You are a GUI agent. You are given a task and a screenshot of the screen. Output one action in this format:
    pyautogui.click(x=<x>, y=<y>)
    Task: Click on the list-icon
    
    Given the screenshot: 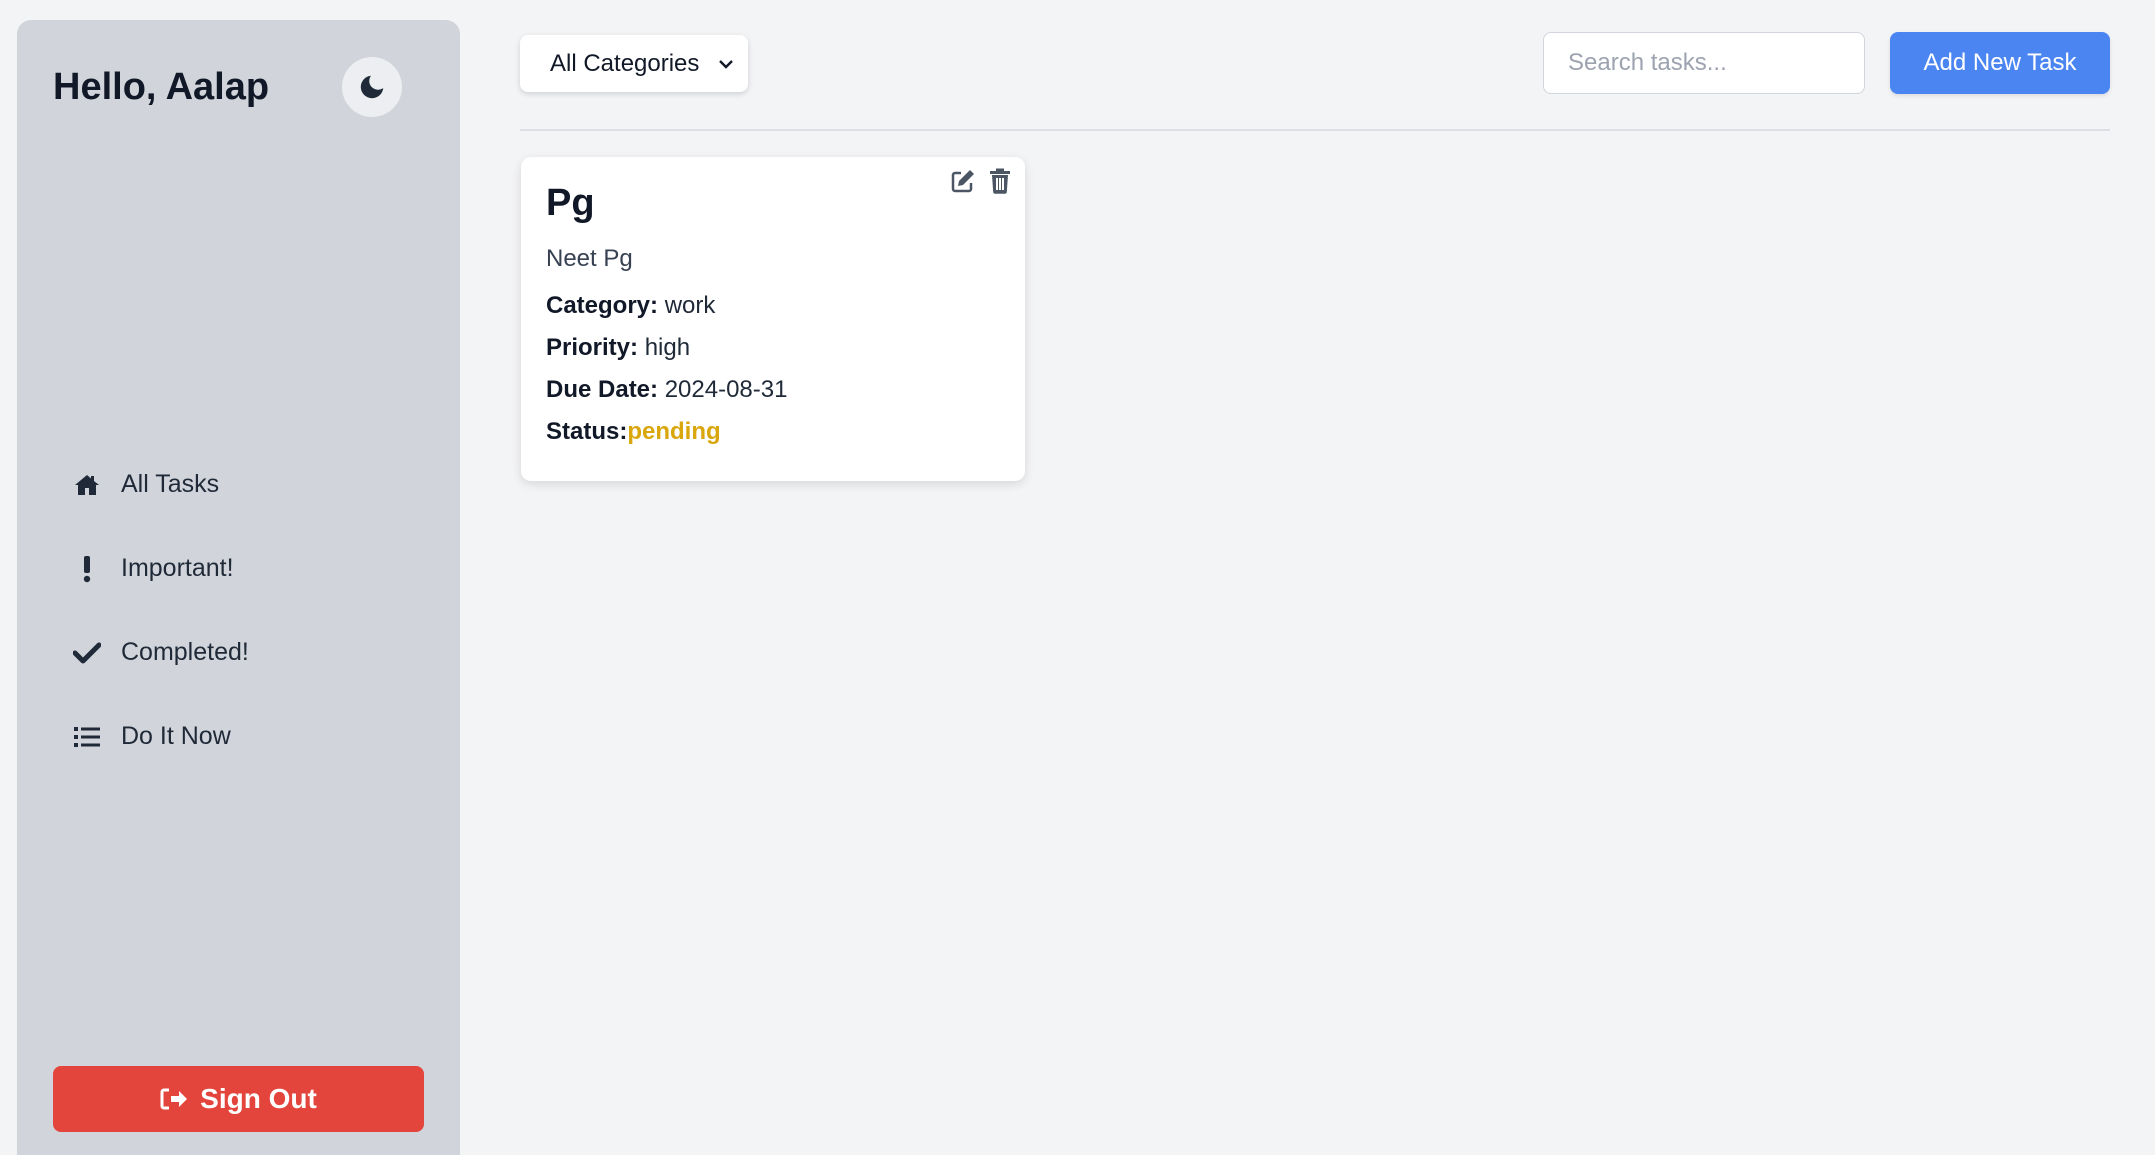 What is the action you would take?
    pyautogui.click(x=87, y=737)
    